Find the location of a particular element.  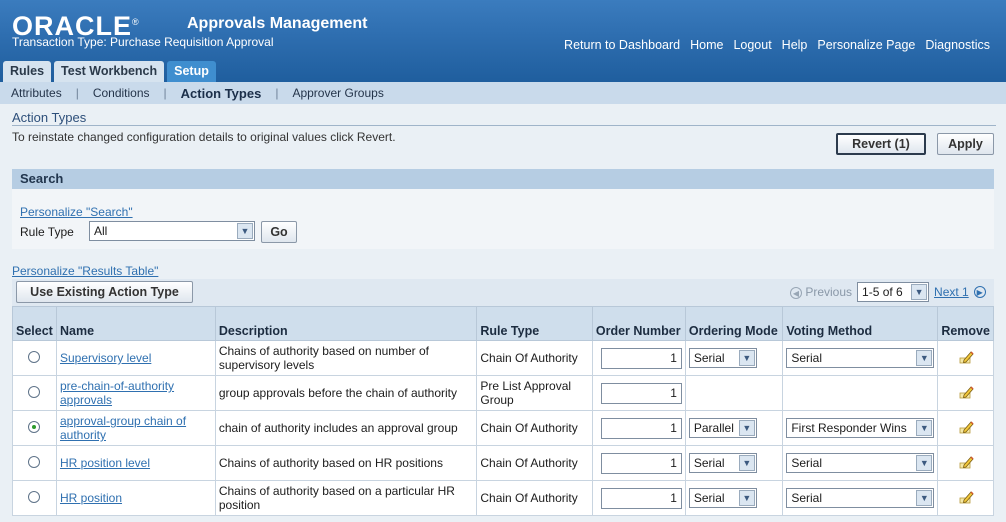

row-voting-method-cell: First Responder Wins ▼ is located at coordinates (860, 428).